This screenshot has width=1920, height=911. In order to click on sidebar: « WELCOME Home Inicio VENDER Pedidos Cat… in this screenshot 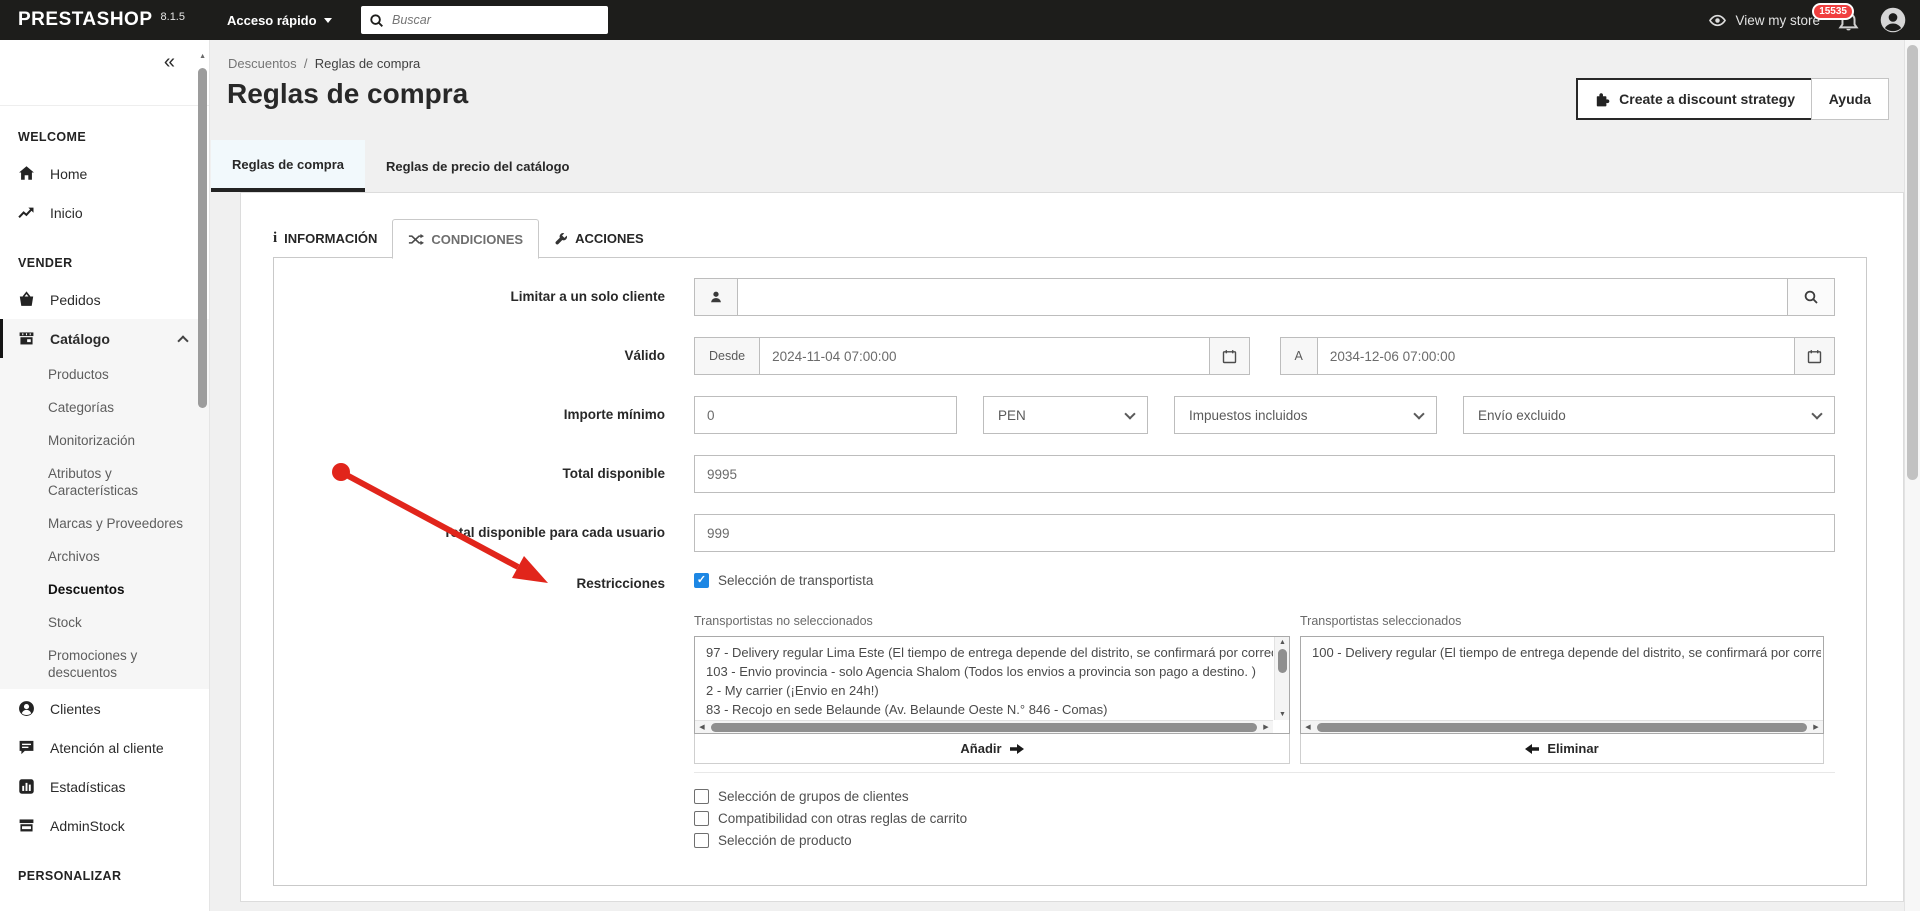, I will do `click(105, 475)`.